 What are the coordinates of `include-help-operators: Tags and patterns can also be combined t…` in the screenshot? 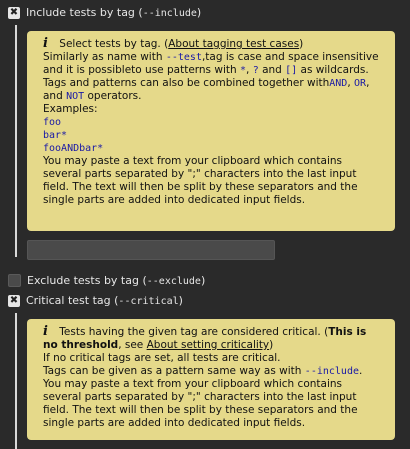 It's located at (206, 89).